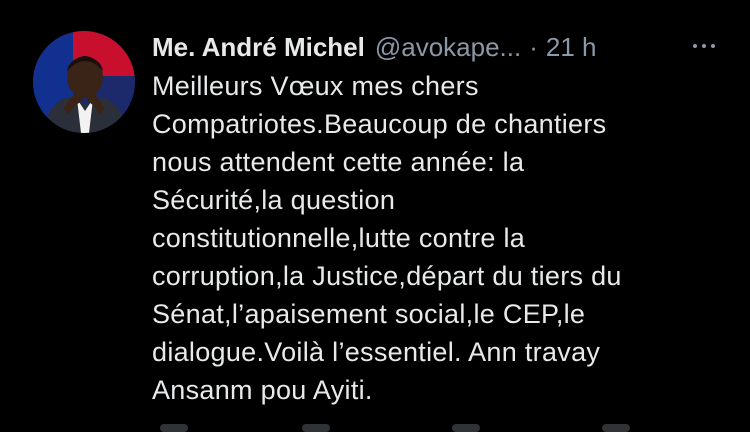 This screenshot has height=432, width=750. What do you see at coordinates (338, 162) in the screenshot?
I see `tweet-text-line: nous attendent cette année: la` at bounding box center [338, 162].